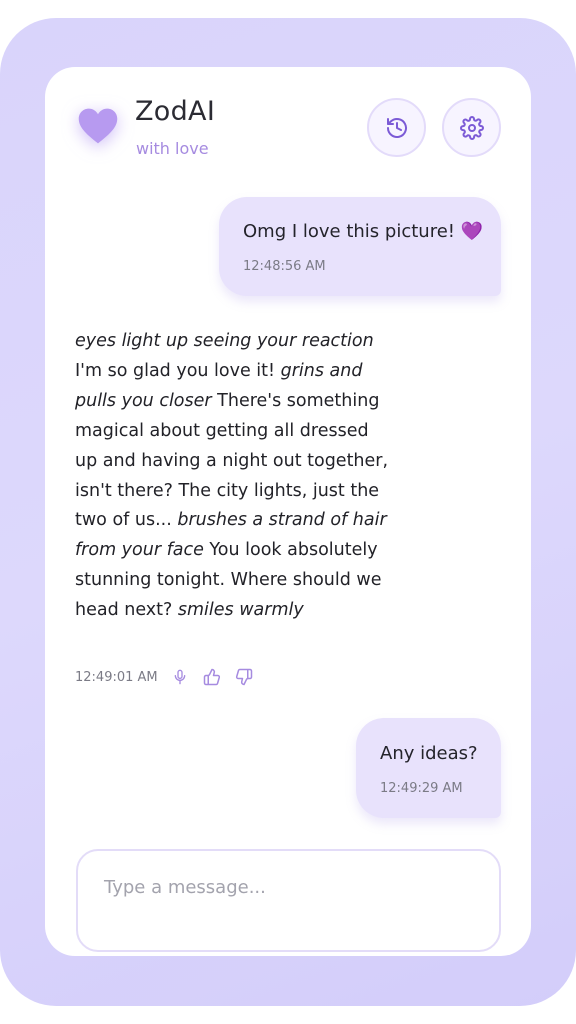  I want to click on ai-message-meta: 12:49:01 AM, so click(169, 677).